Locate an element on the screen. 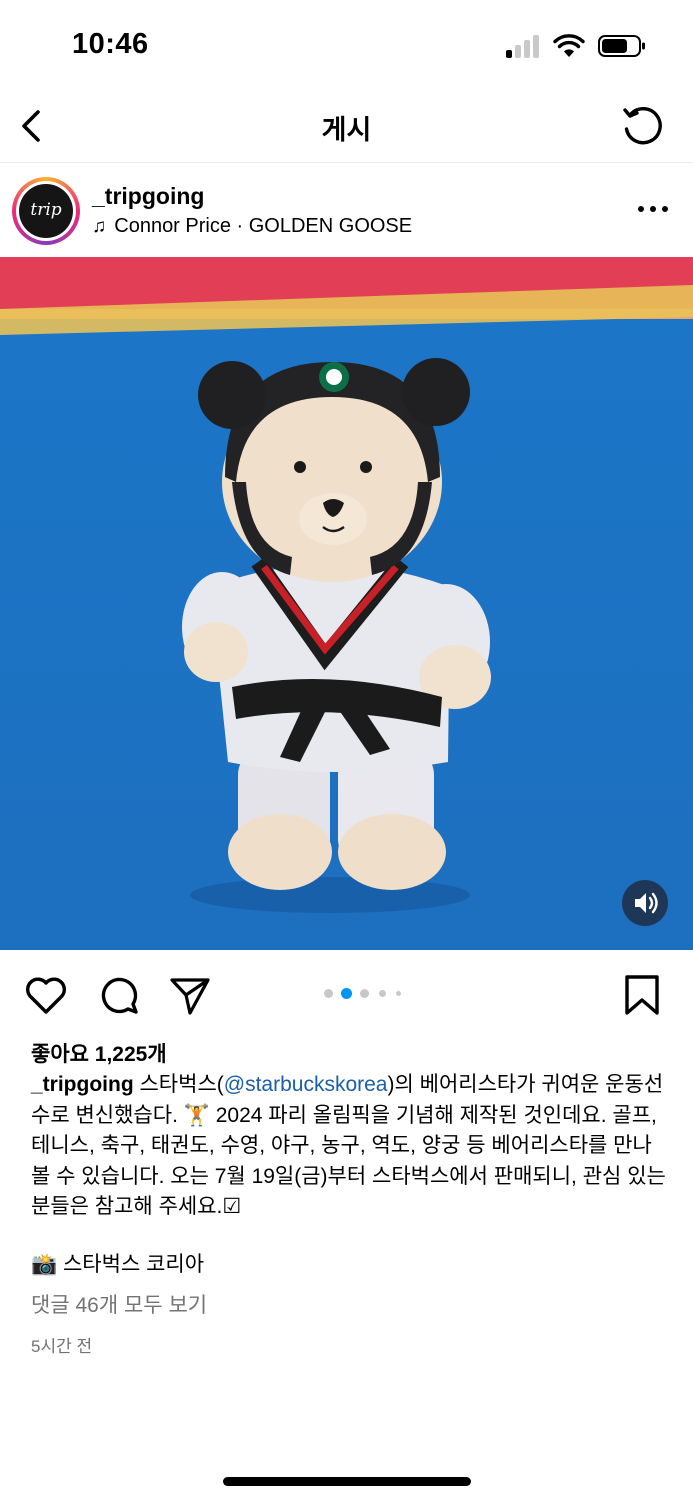 The height and width of the screenshot is (1500, 693). carousel-indicator is located at coordinates (367, 993).